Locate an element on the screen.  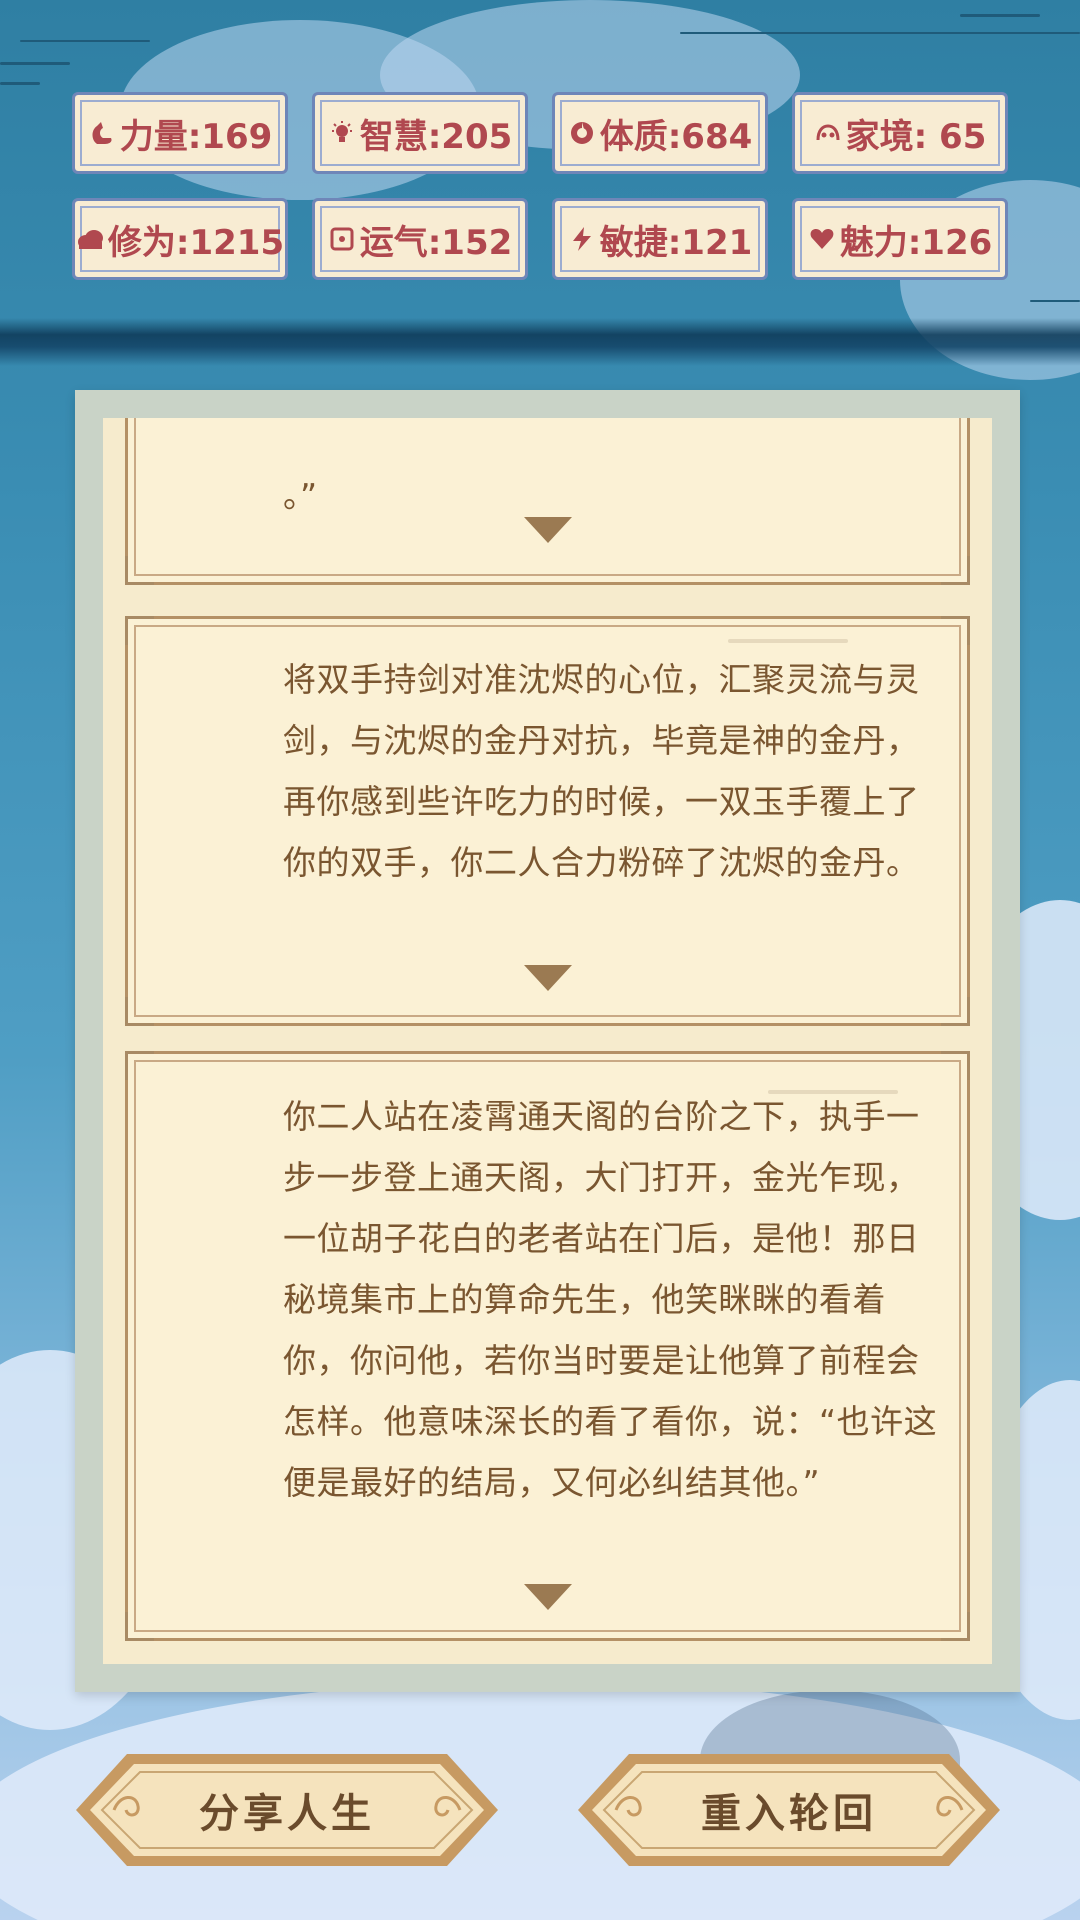
restart-cycle-button: 重入轮回 is located at coordinates (789, 1810).